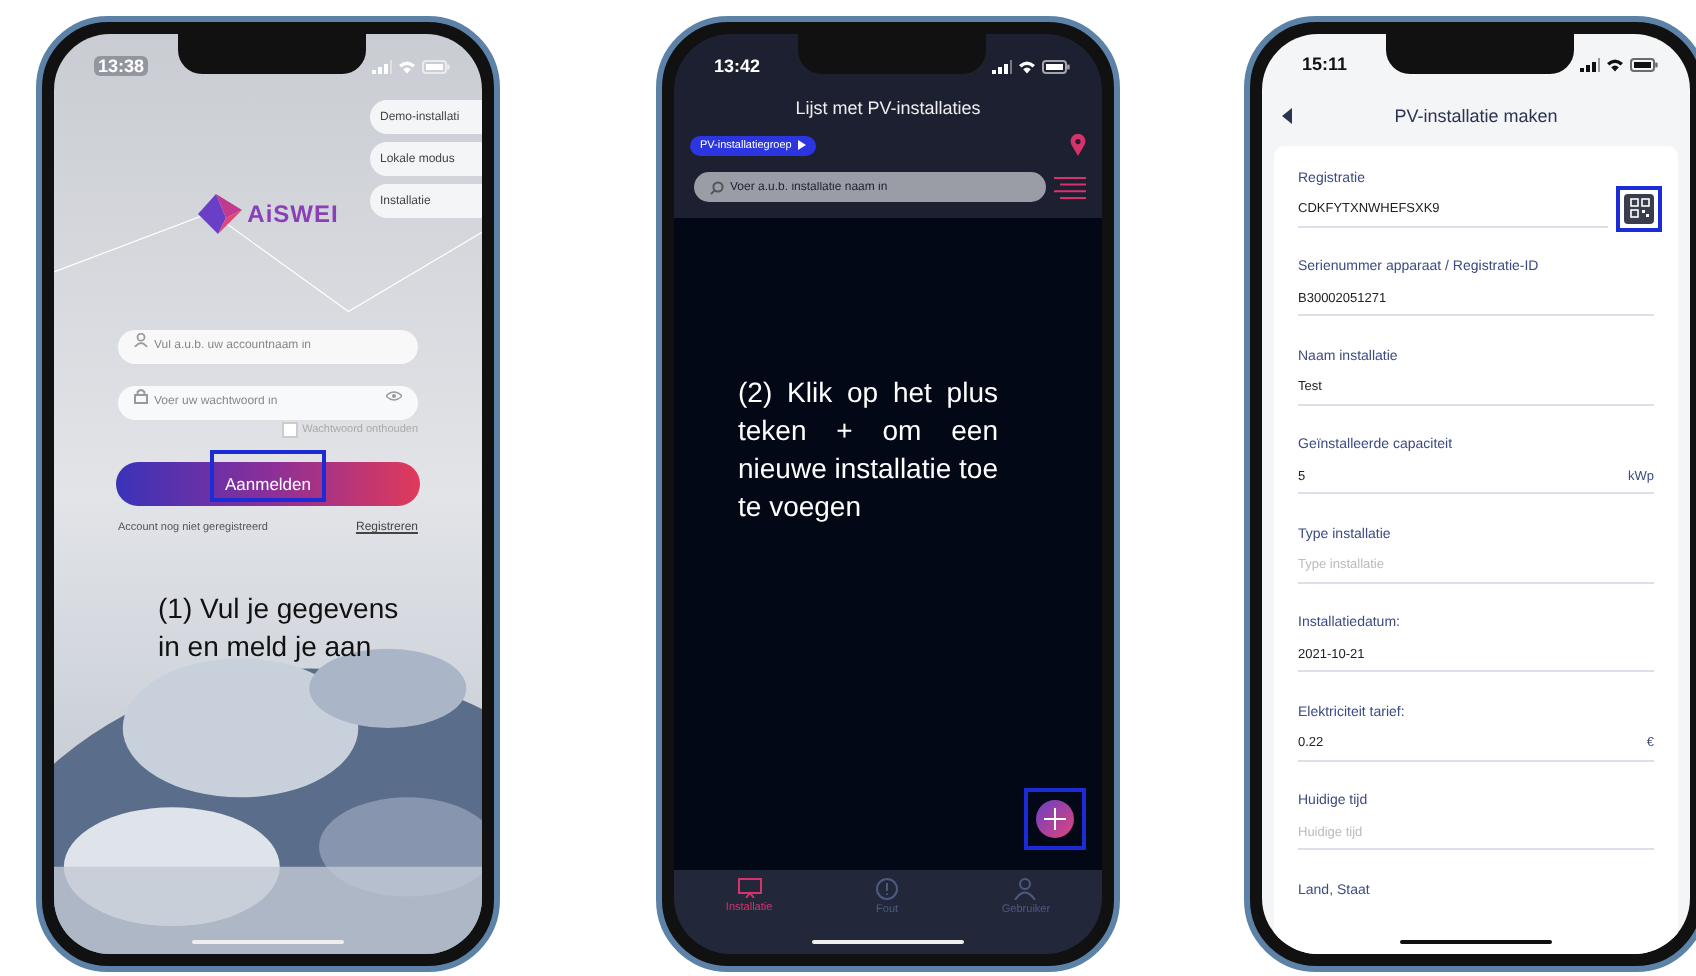 Image resolution: width=1696 pixels, height=976 pixels. I want to click on add-button, so click(1055, 819).